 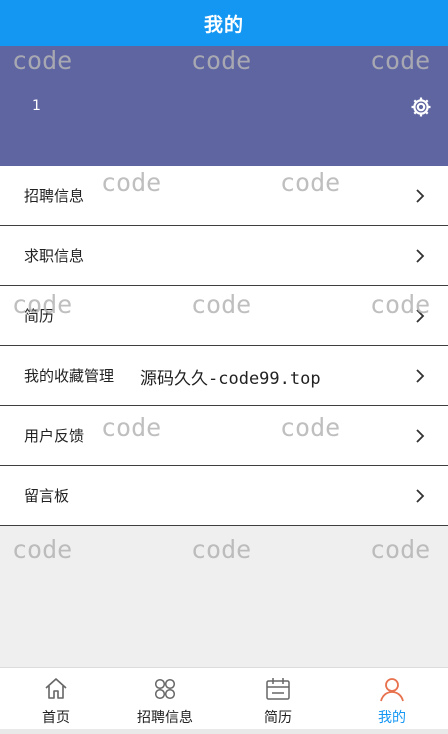 I want to click on menu-item-feedback: 用户反馈, so click(x=224, y=436).